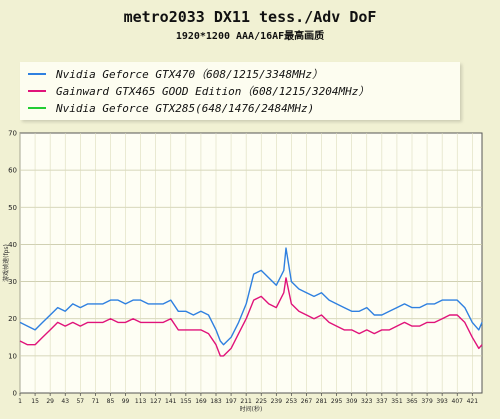 The width and height of the screenshot is (500, 419). I want to click on x-tick-label: 211, so click(246, 401).